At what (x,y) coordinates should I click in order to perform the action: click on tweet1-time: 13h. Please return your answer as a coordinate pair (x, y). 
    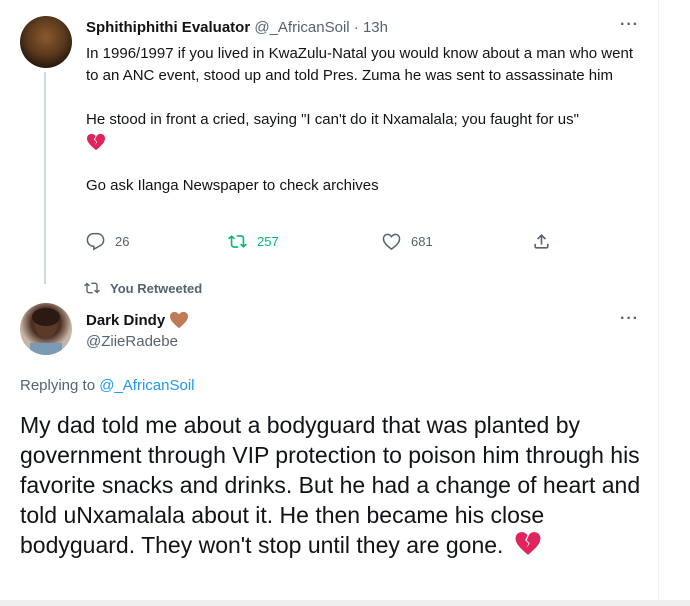
    Looking at the image, I should click on (375, 27).